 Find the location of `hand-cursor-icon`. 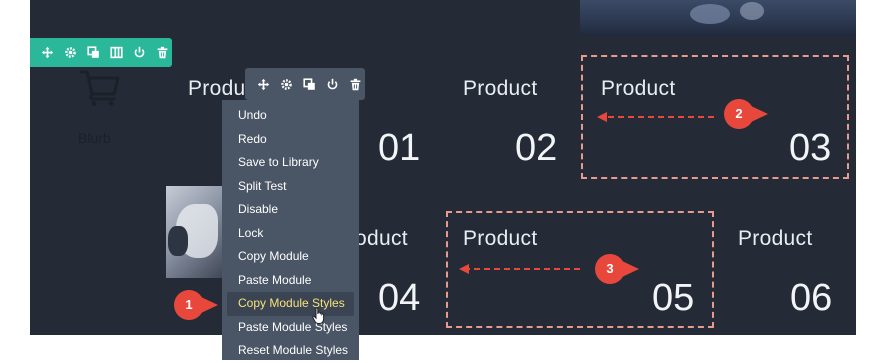

hand-cursor-icon is located at coordinates (319, 316).